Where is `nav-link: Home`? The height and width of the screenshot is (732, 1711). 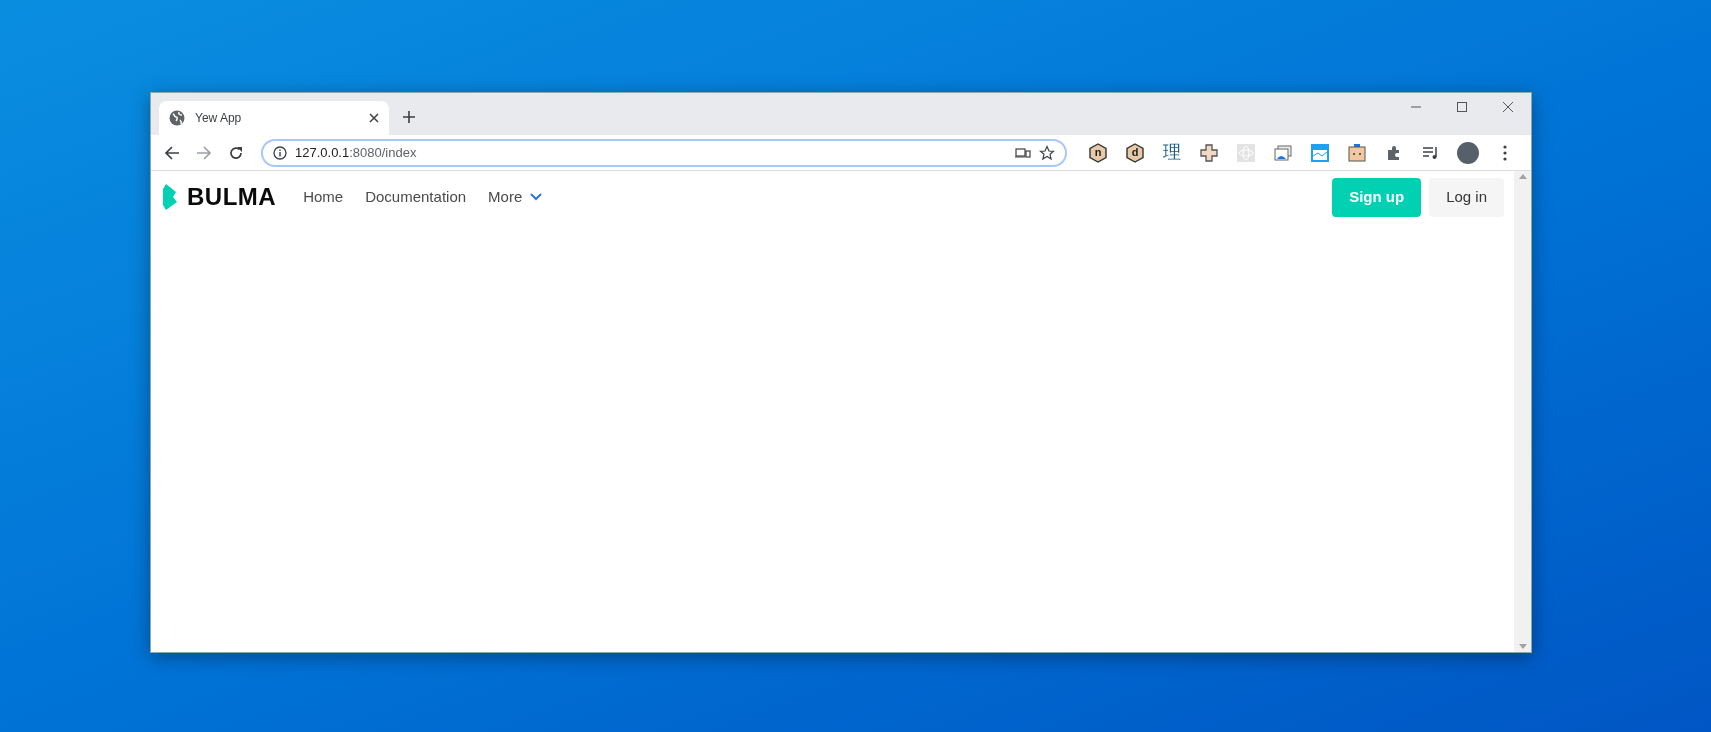 nav-link: Home is located at coordinates (323, 197).